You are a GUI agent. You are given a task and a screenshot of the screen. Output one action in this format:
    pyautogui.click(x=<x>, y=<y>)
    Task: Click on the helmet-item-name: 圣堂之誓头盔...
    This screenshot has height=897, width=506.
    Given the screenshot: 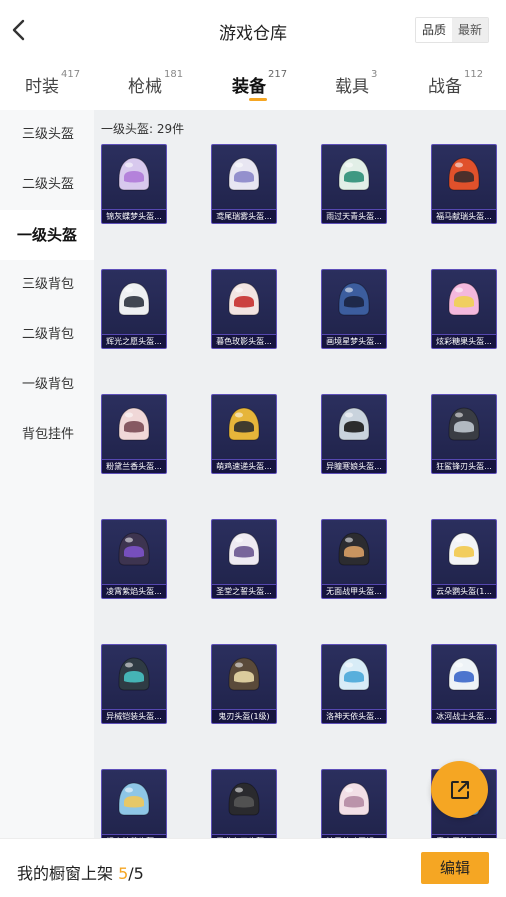 What is the action you would take?
    pyautogui.click(x=244, y=591)
    